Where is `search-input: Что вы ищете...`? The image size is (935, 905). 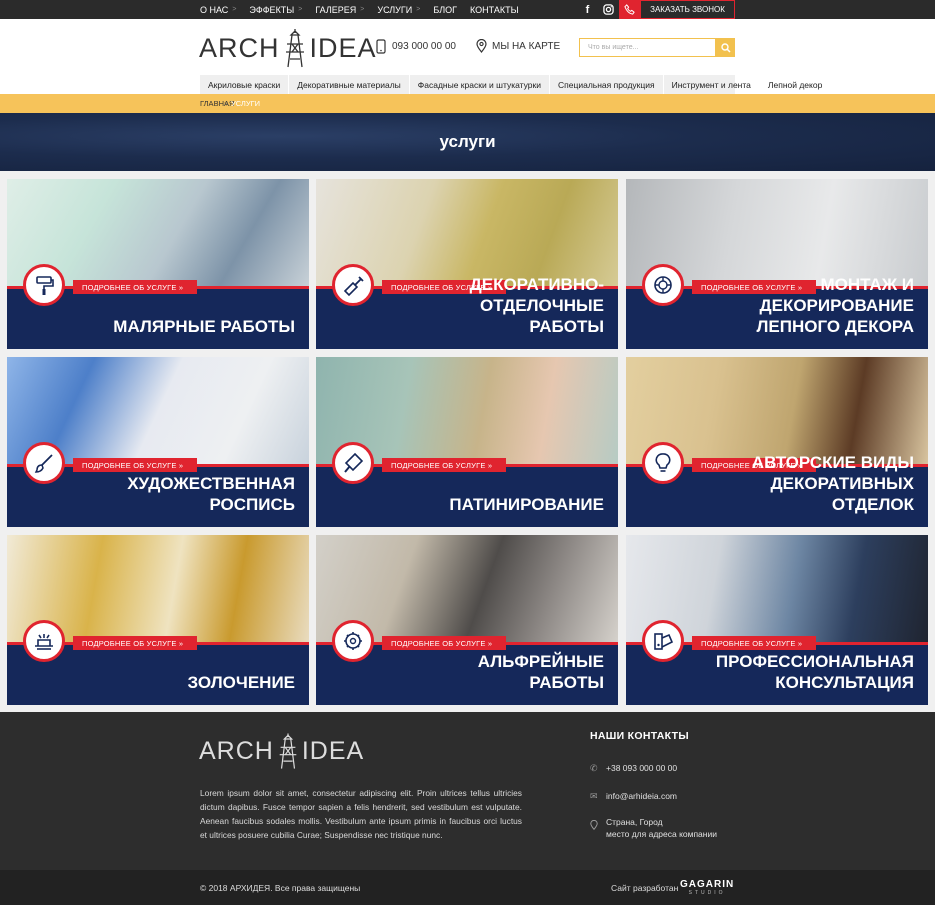
search-input: Что вы ищете... is located at coordinates (647, 47).